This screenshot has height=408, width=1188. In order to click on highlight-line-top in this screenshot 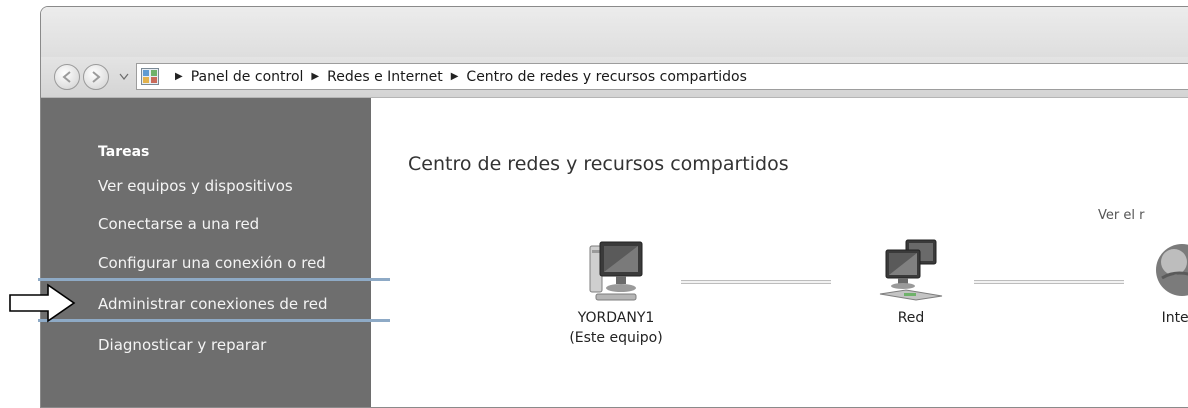, I will do `click(214, 279)`.